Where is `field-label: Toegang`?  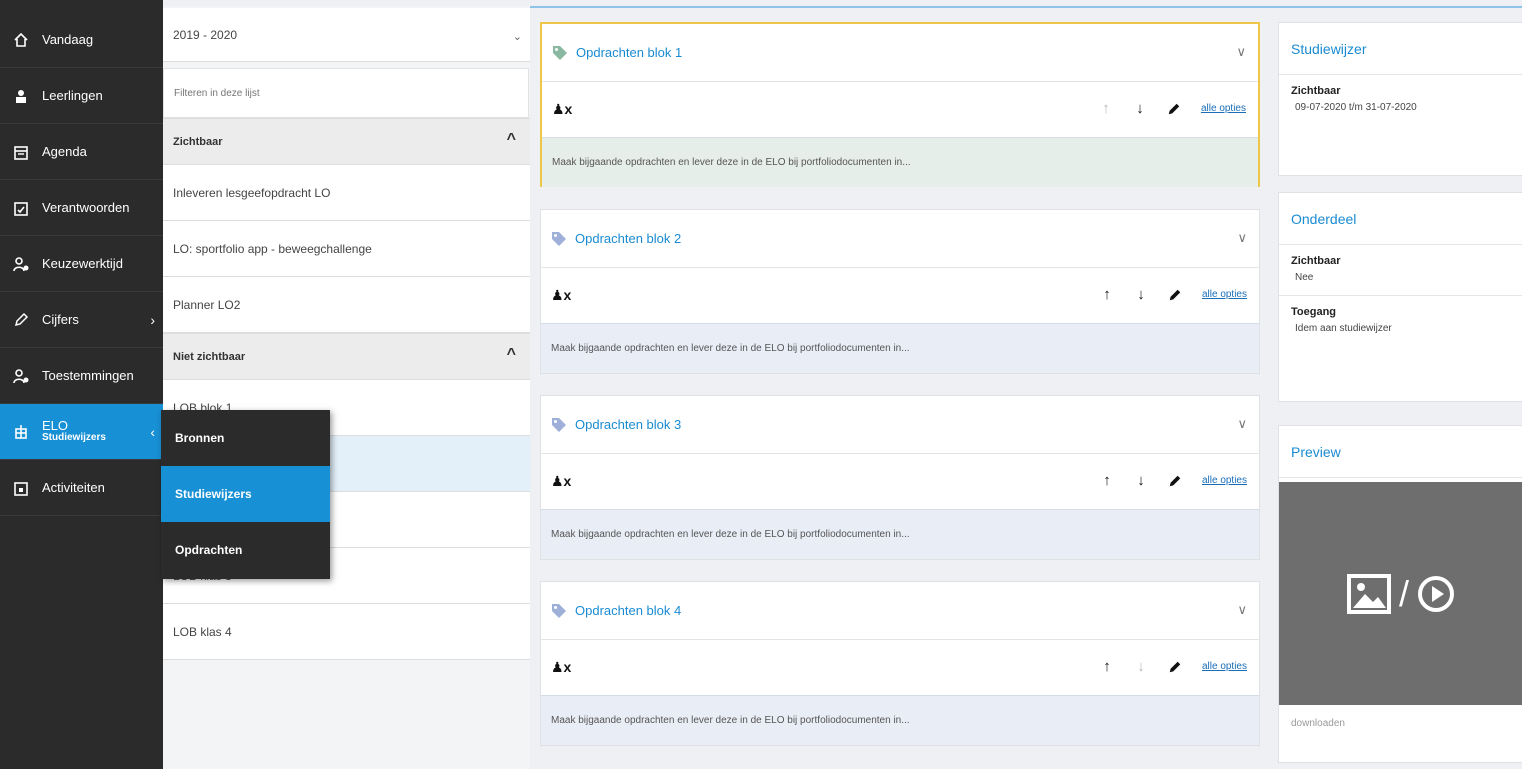 field-label: Toegang is located at coordinates (1314, 312).